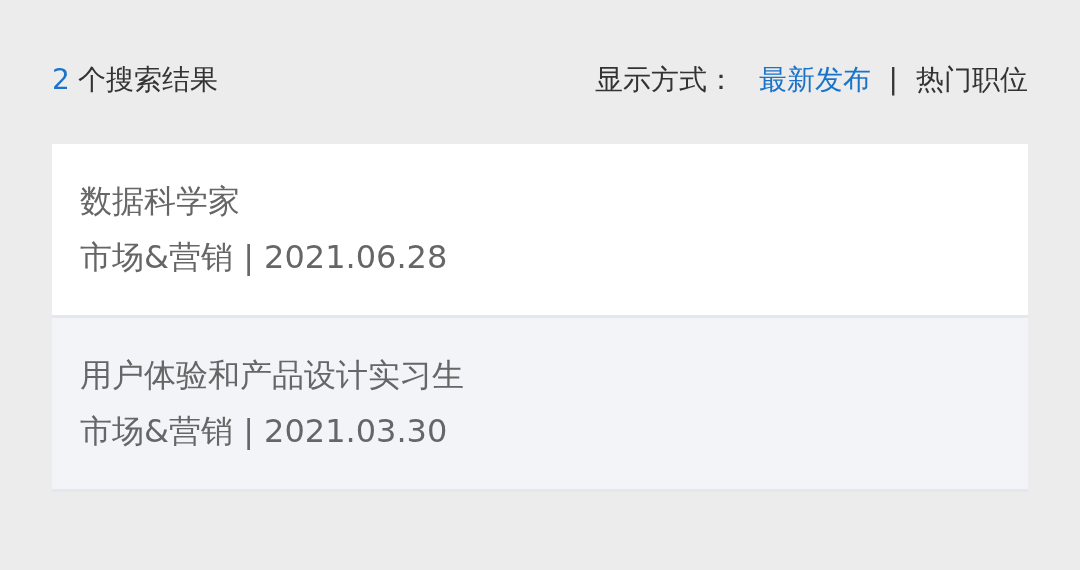 The height and width of the screenshot is (570, 1080). Describe the element at coordinates (814, 80) in the screenshot. I see `sort-option: 最新发布` at that location.